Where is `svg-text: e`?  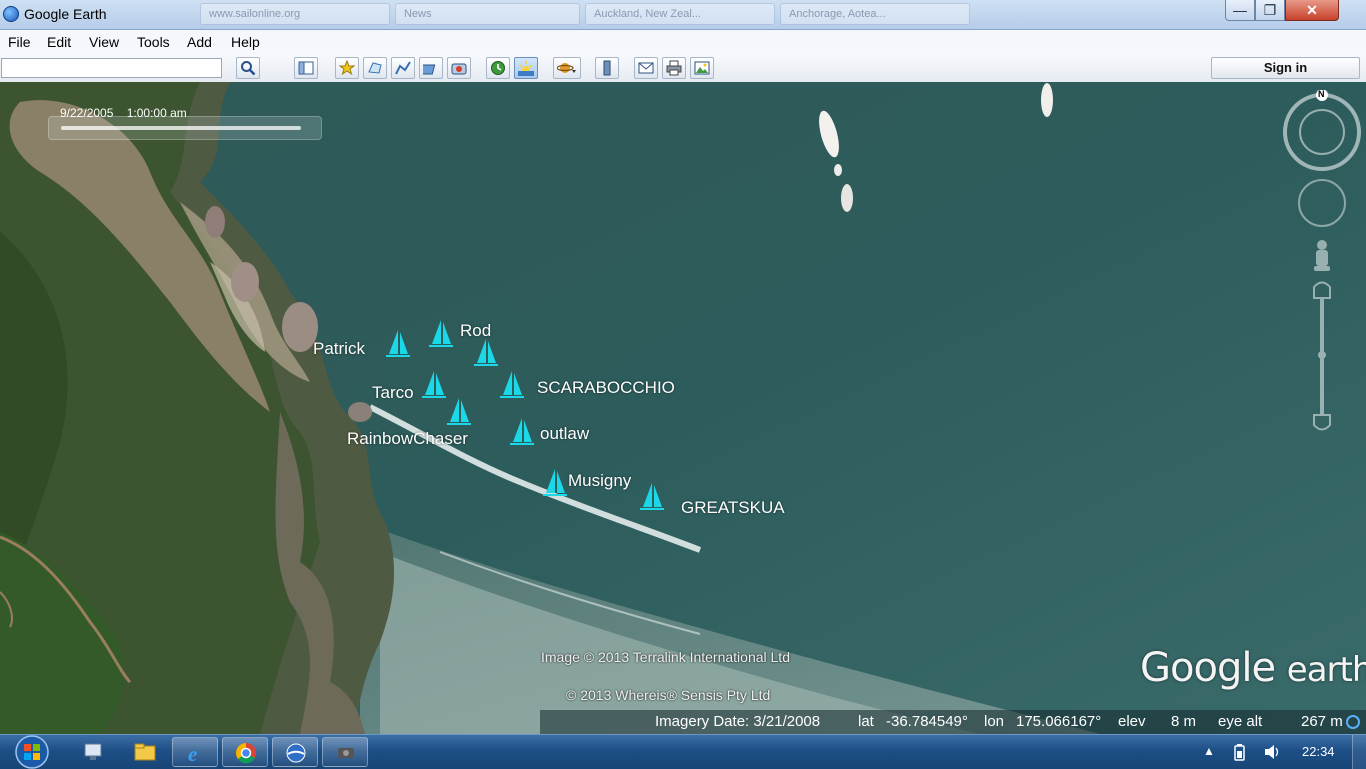
svg-text: e is located at coordinates (192, 753).